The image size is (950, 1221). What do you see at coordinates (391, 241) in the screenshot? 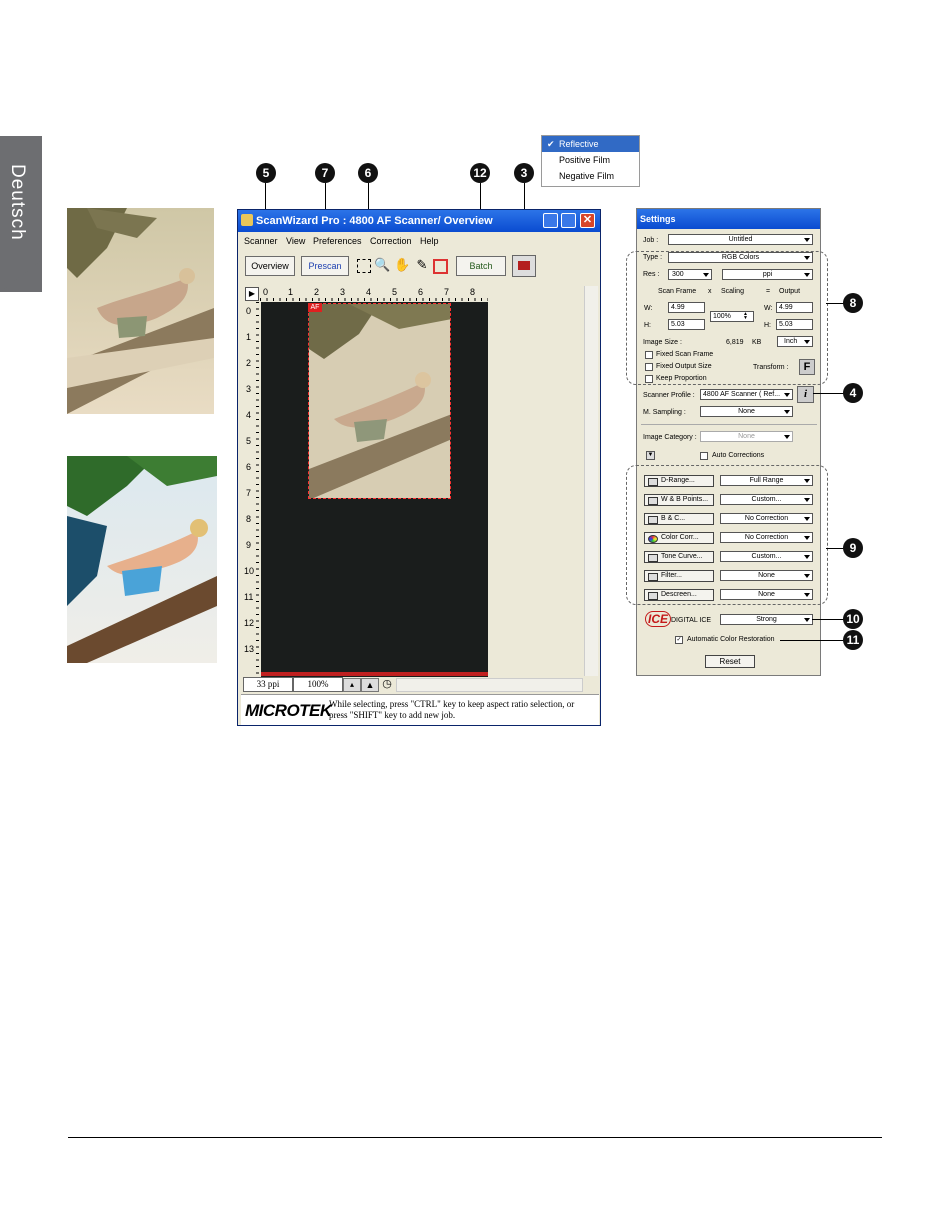
I see `menu-correction: Correction` at bounding box center [391, 241].